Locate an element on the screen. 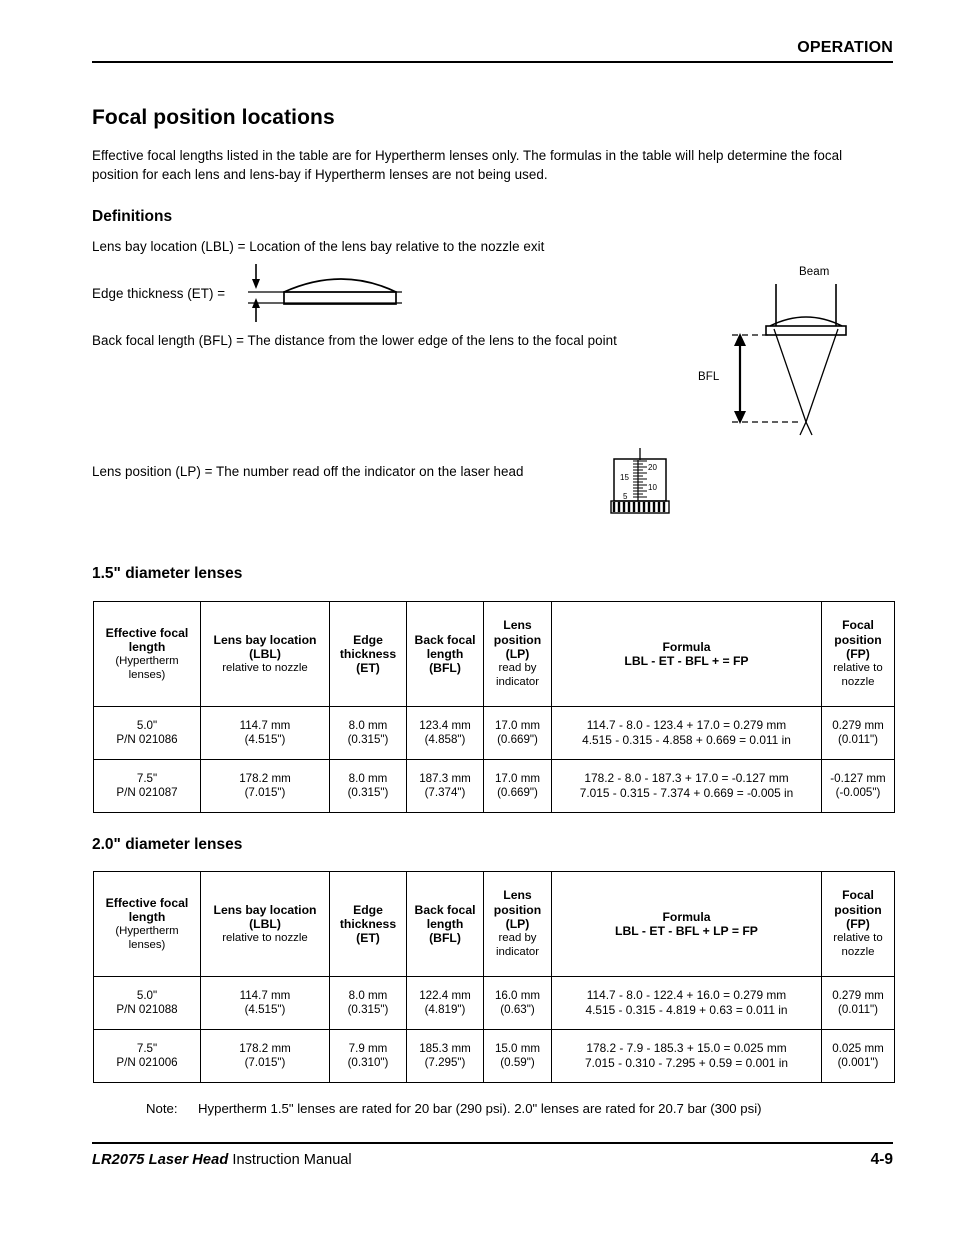 Image resolution: width=954 pixels, height=1235 pixels. cell-lens-position: 15.0 mm (0.59") is located at coordinates (517, 1056).